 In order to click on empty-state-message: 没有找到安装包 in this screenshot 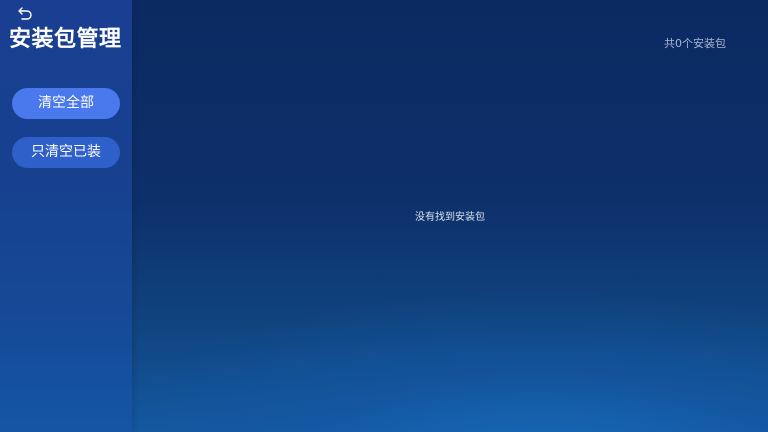, I will do `click(450, 217)`.